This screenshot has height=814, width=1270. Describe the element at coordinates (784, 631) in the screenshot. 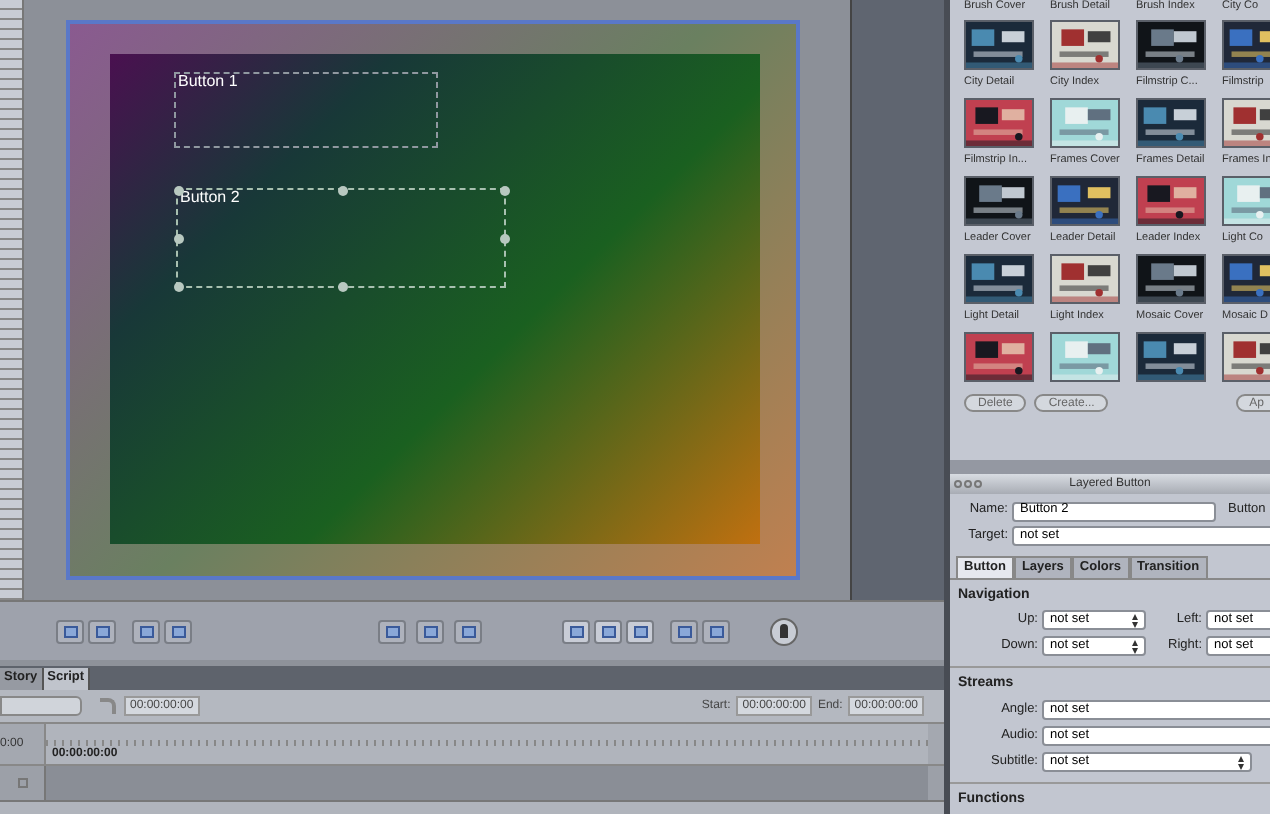

I see `person-icon` at that location.